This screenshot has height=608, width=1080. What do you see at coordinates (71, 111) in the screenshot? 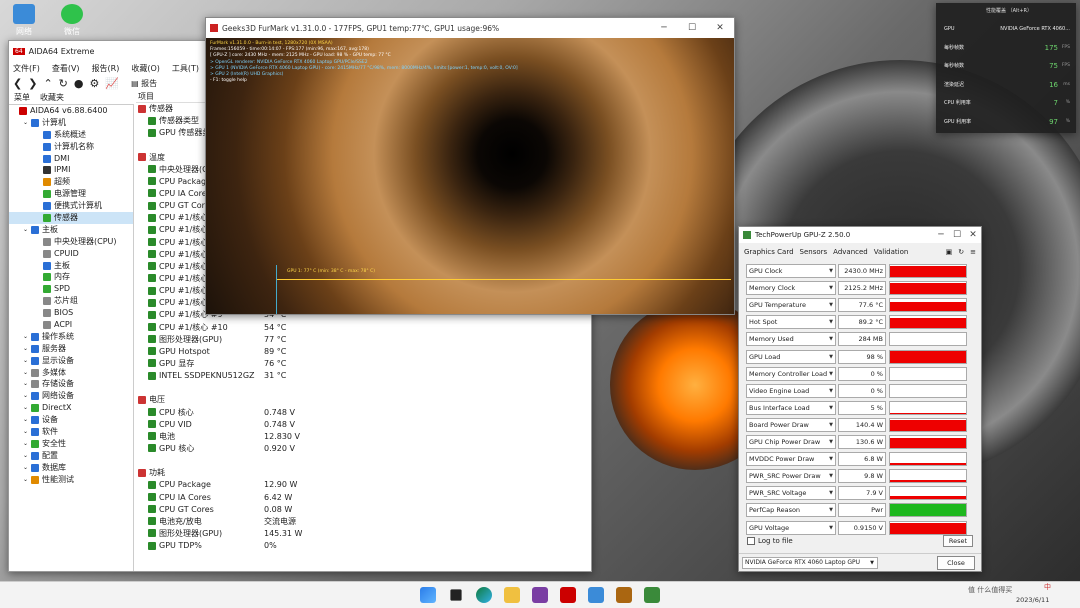
I see `tree-item: AIDA64 v6.88.6400` at bounding box center [71, 111].